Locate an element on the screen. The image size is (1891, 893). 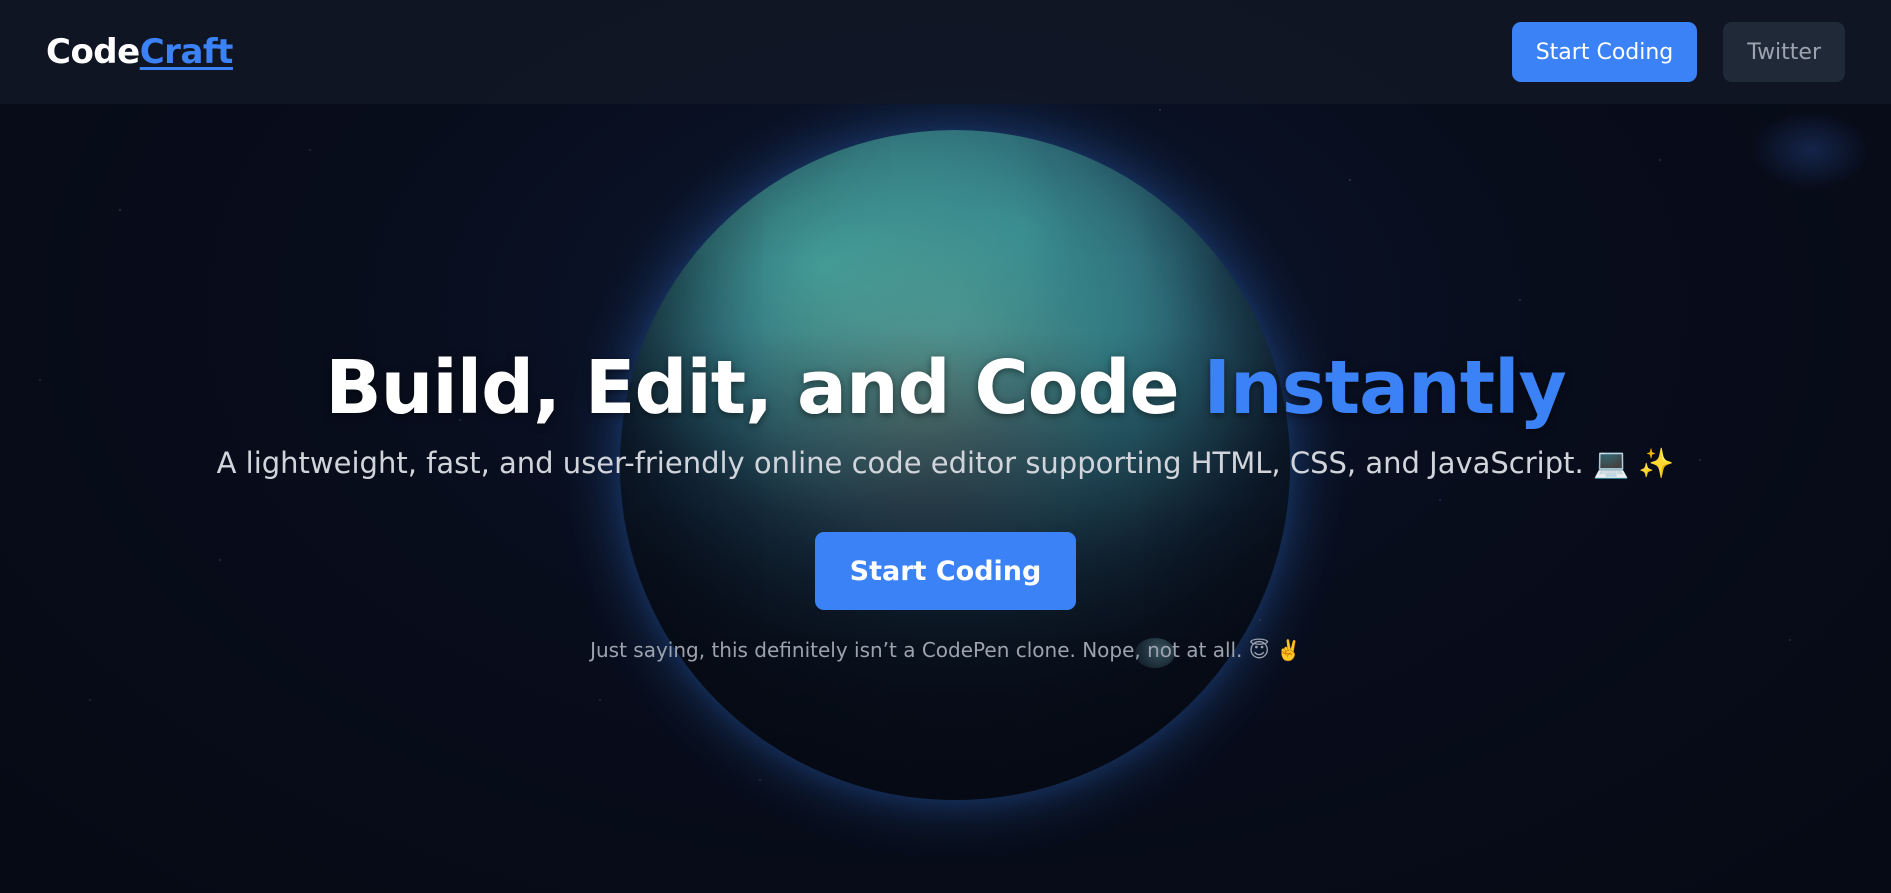
nav-twitter-button: Twitter is located at coordinates (1784, 52).